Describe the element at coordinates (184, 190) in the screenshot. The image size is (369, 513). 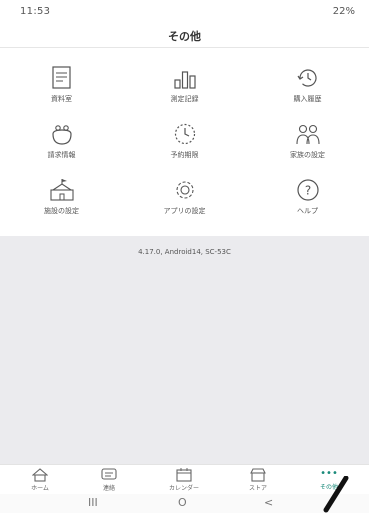
I see `gear-icon` at that location.